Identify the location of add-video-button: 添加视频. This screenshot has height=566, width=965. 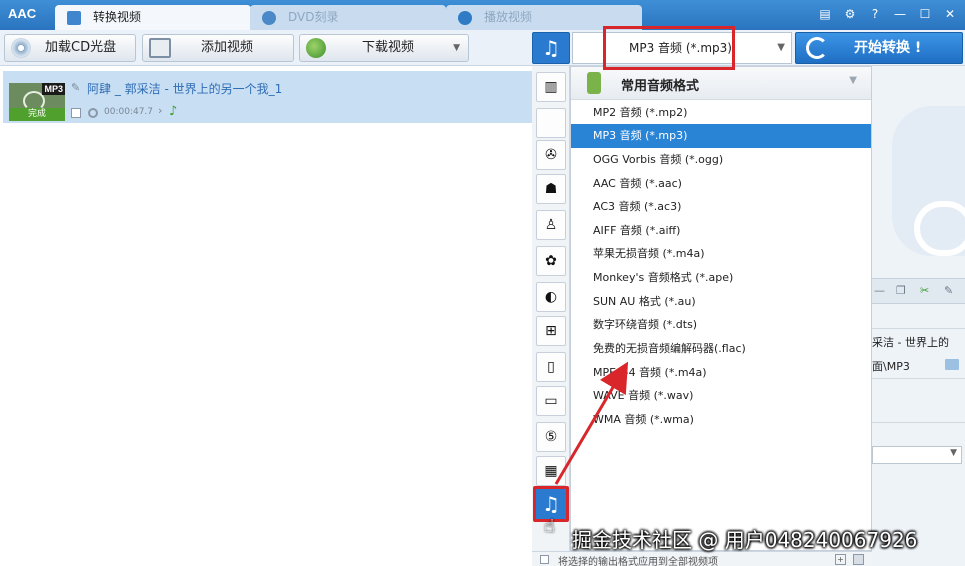
(218, 48).